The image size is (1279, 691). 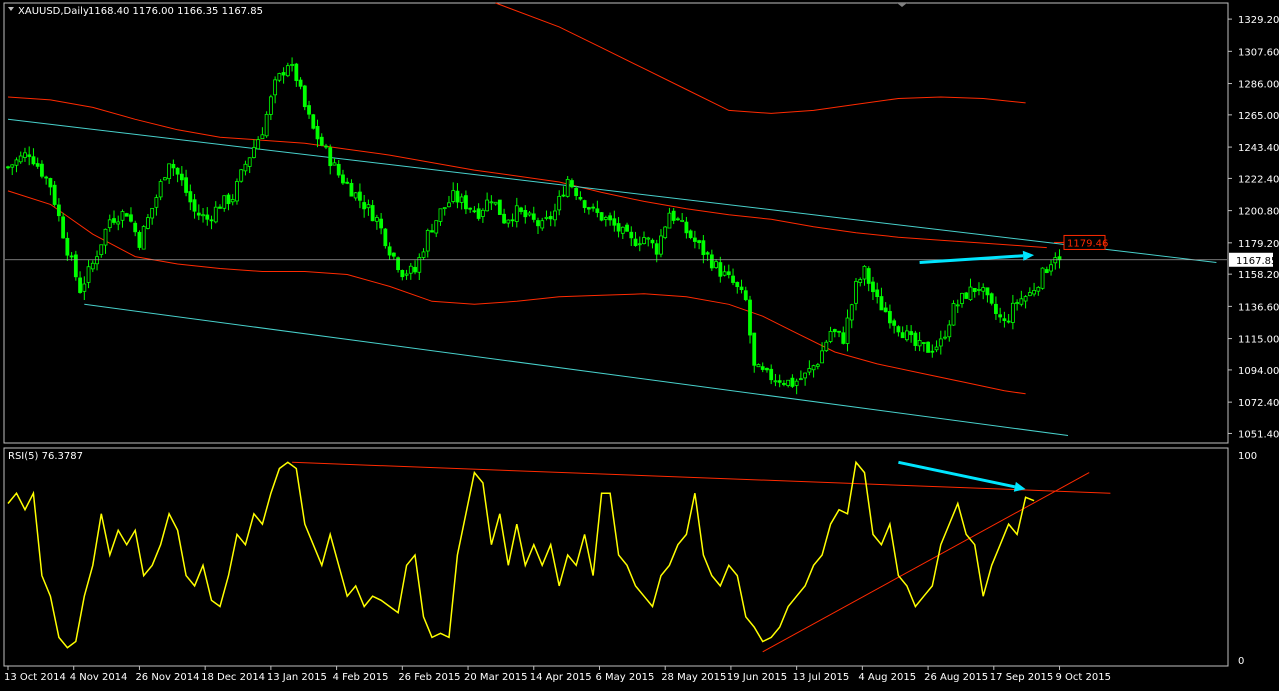 What do you see at coordinates (1258, 212) in the screenshot?
I see `price-tick-label: 1200.80` at bounding box center [1258, 212].